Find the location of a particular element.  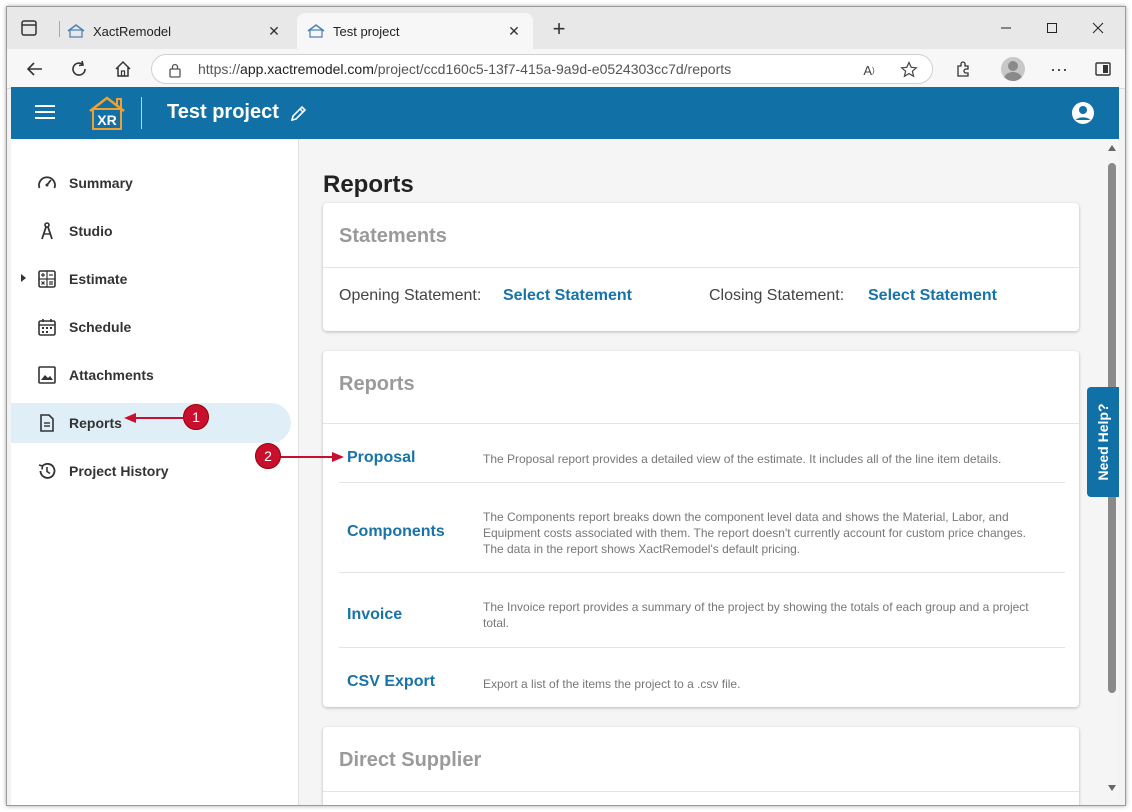

compass-icon is located at coordinates (47, 231).